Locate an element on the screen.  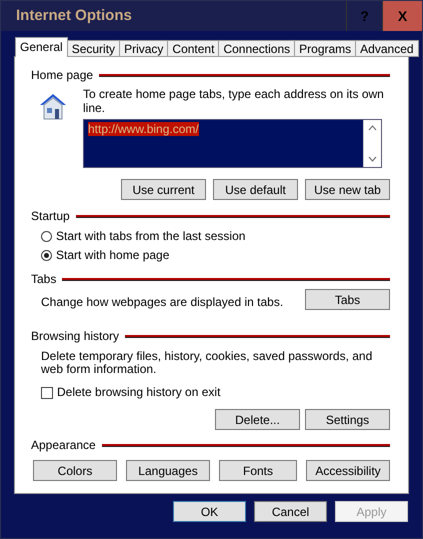
action-button: Use default is located at coordinates (255, 189).